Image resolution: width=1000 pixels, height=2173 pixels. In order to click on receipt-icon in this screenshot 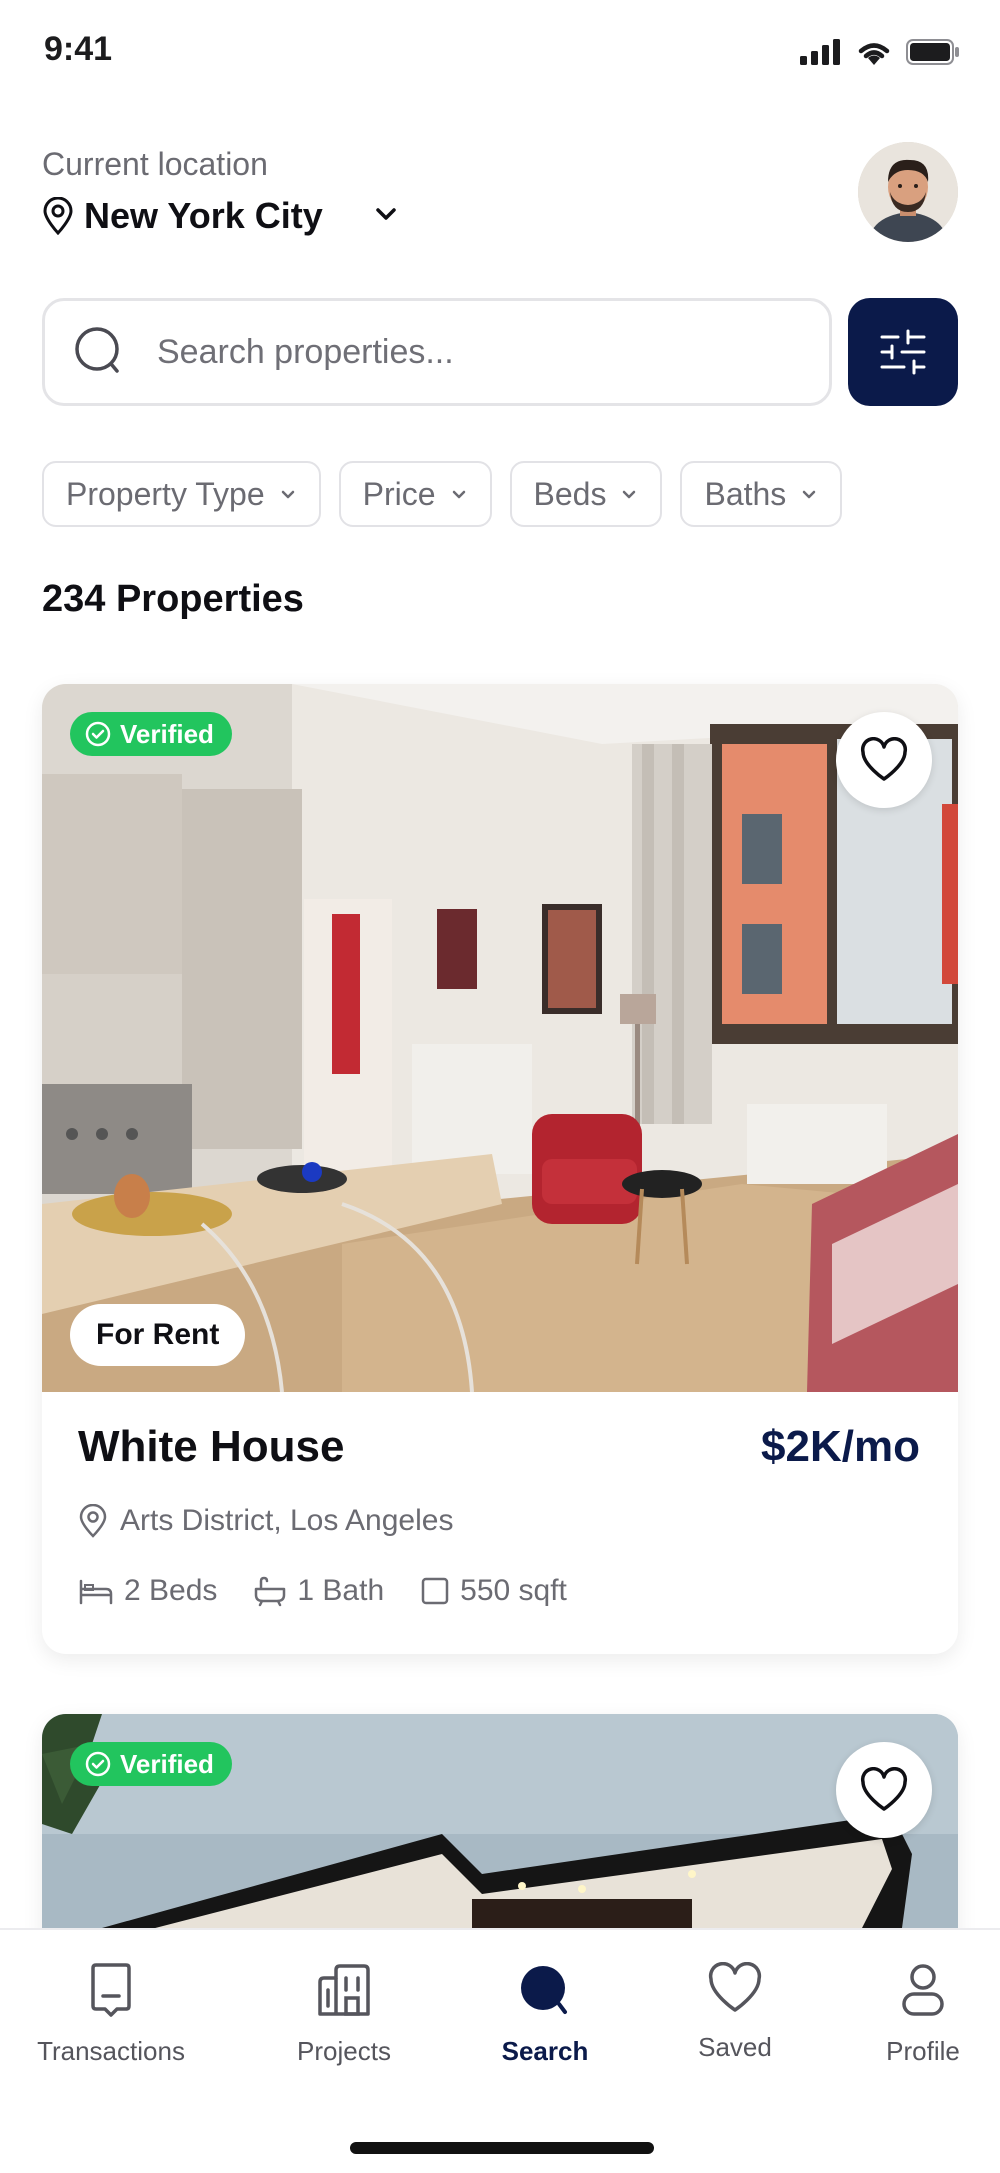, I will do `click(111, 1990)`.